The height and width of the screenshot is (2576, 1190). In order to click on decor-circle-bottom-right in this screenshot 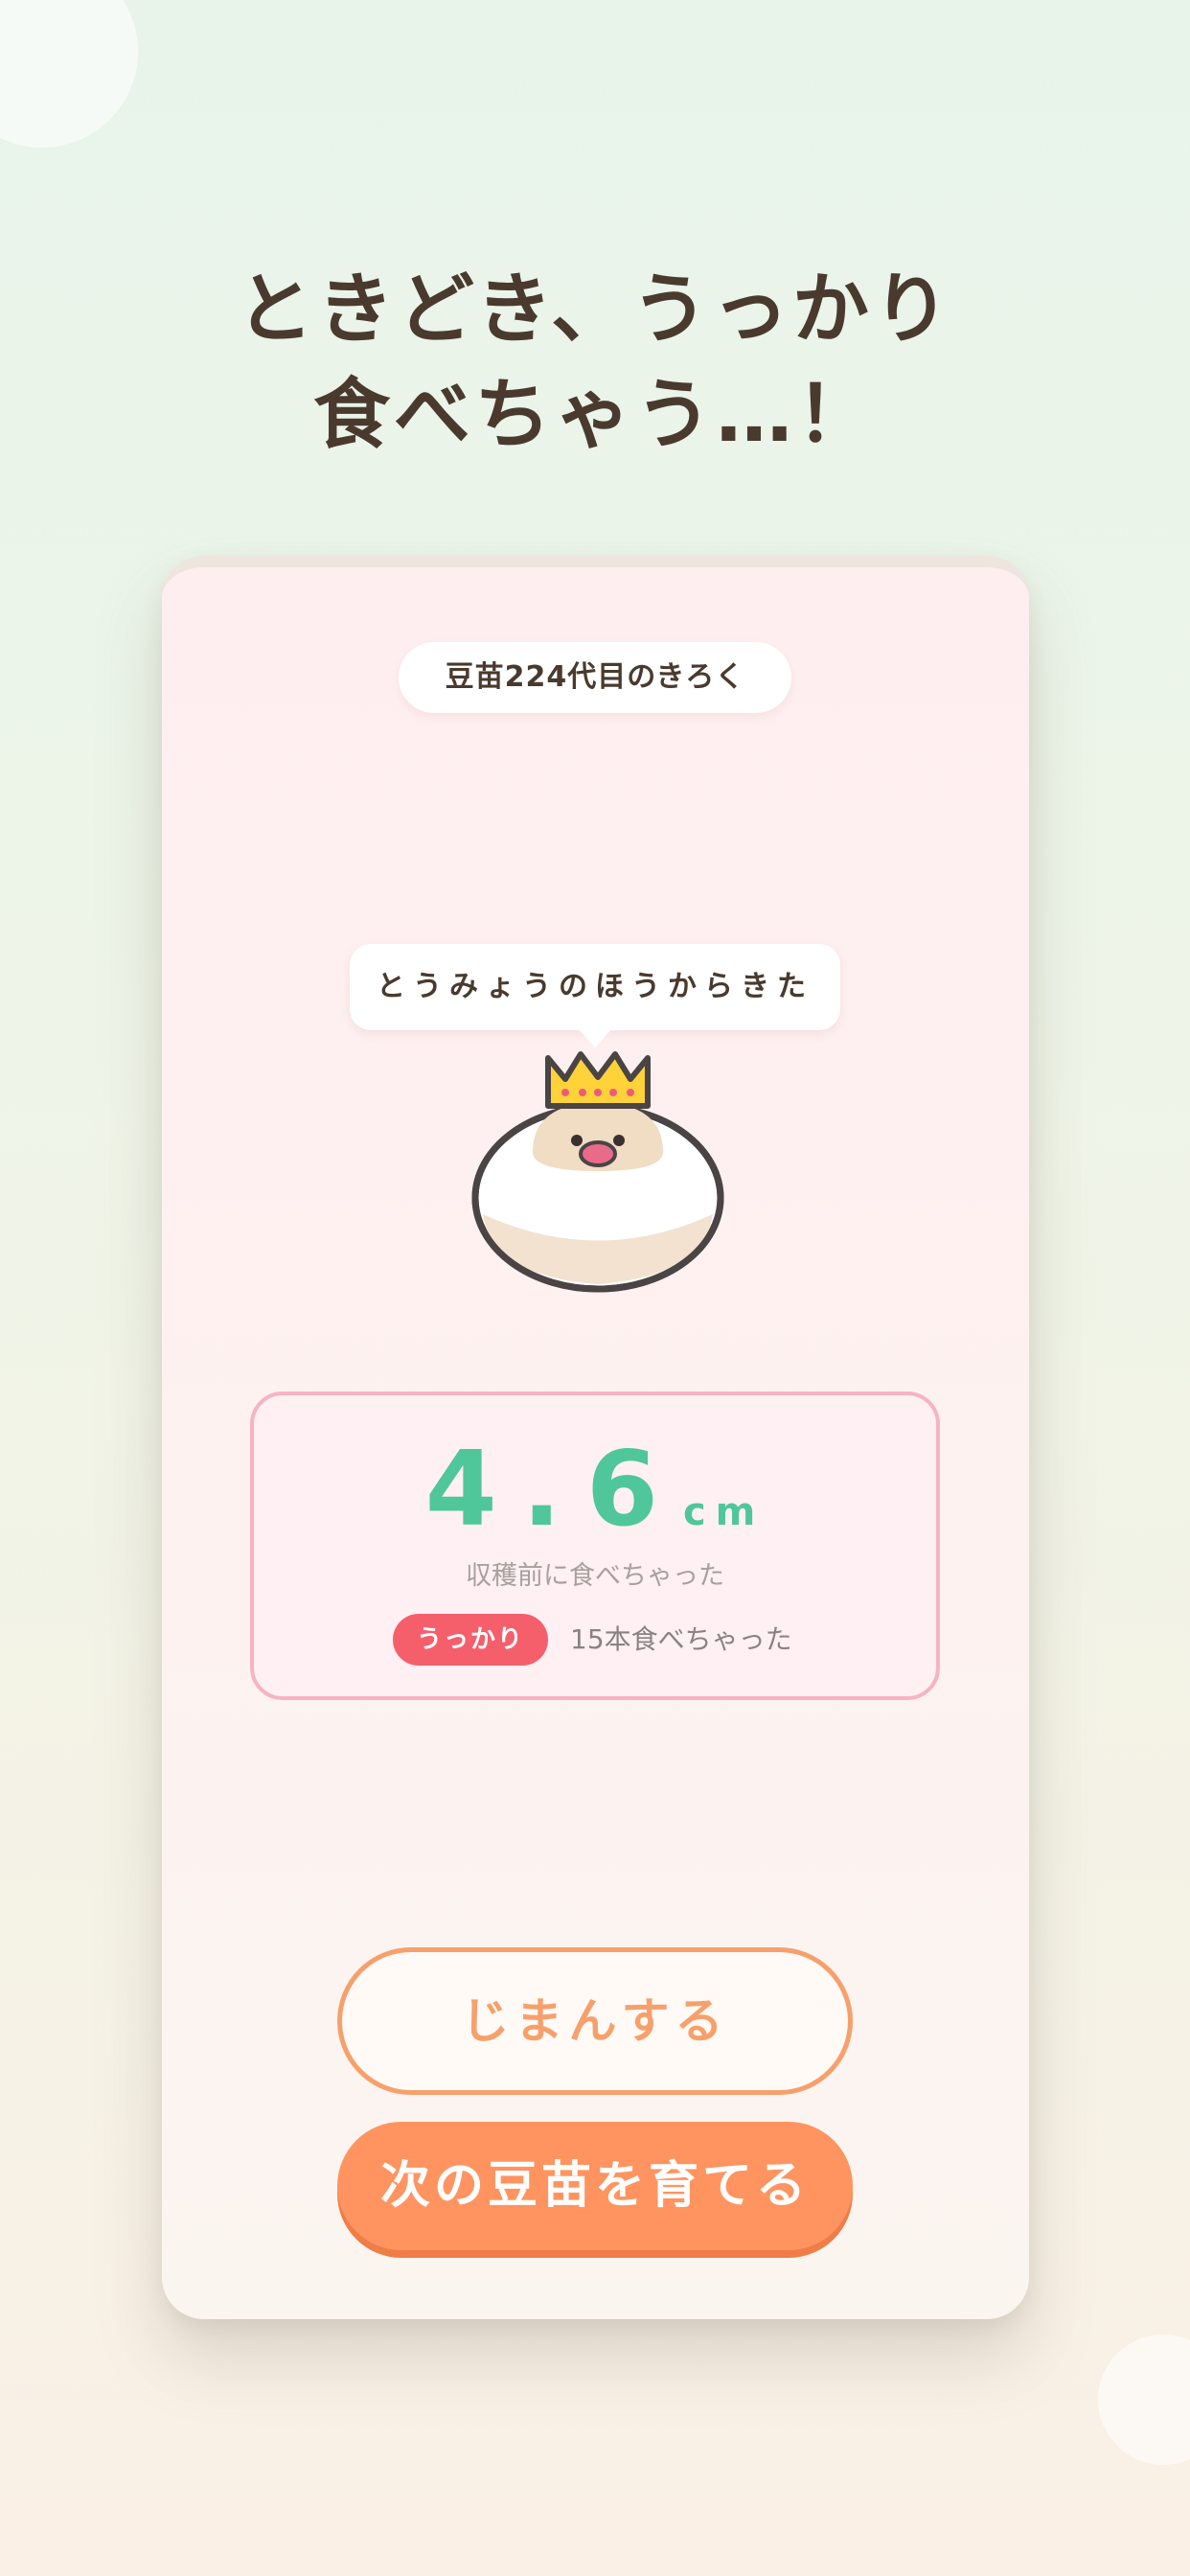, I will do `click(1144, 2399)`.